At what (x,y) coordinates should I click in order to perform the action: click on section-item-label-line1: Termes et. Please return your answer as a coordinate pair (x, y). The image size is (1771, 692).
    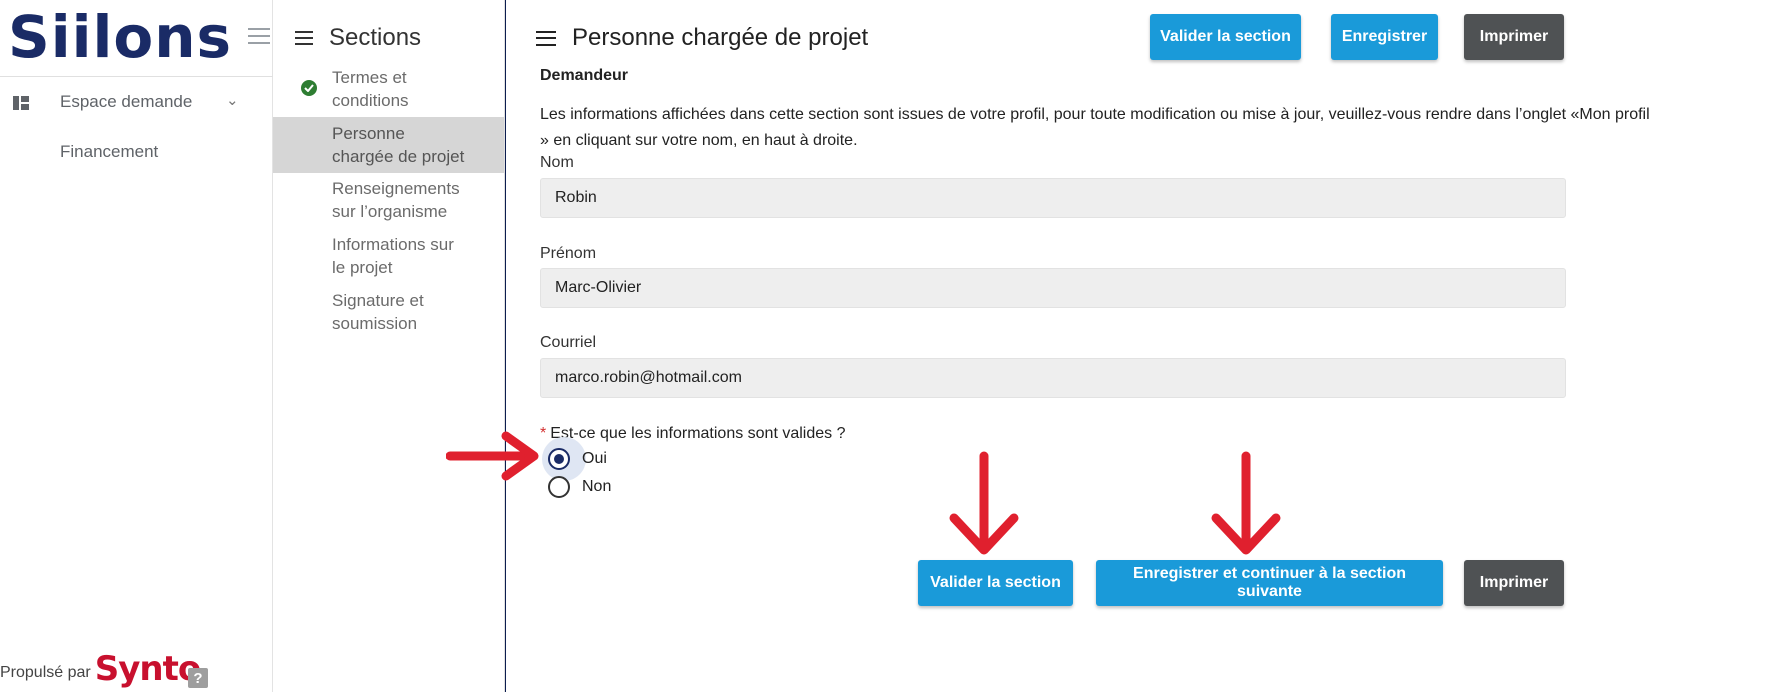
    Looking at the image, I should click on (369, 77).